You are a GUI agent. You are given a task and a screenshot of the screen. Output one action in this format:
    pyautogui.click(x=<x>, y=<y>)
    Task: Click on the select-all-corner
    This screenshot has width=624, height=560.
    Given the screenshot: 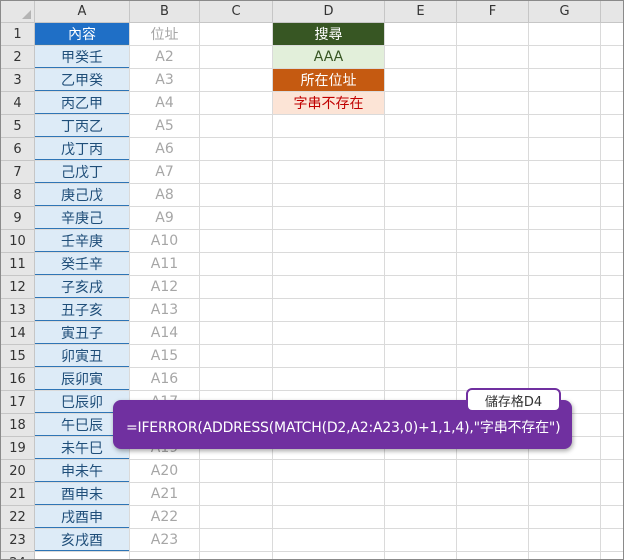 What is the action you would take?
    pyautogui.click(x=18, y=12)
    